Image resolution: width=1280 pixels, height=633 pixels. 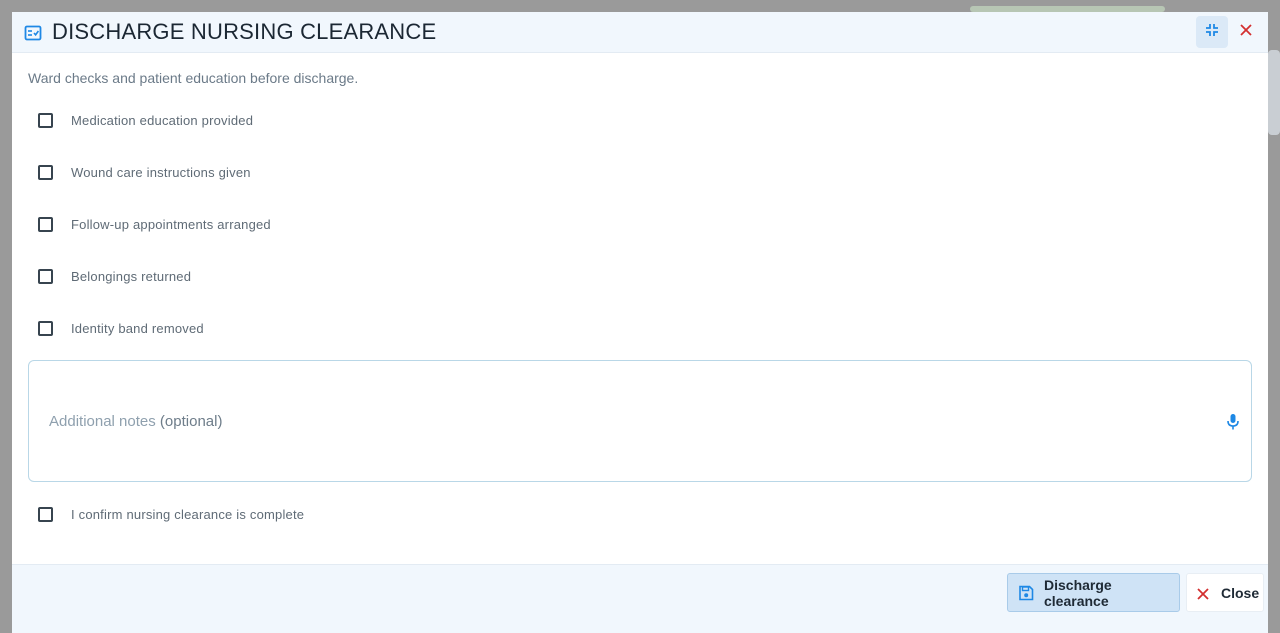 I want to click on checklist-item-label: Belongings returned, so click(x=131, y=276).